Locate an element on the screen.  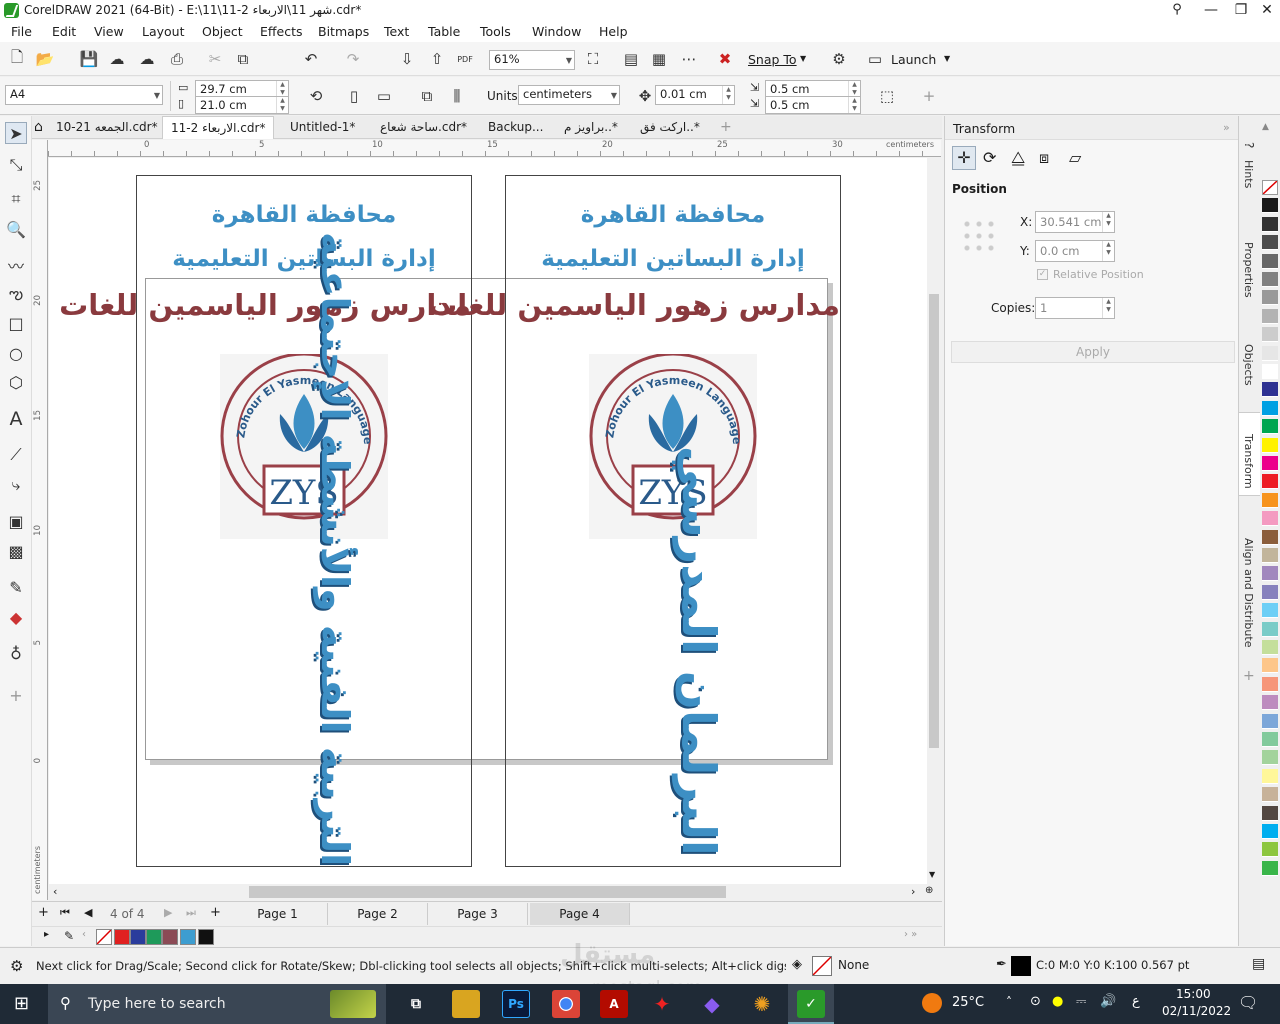
doc-tab-4: ساحة شعاع.cdr* is located at coordinates (423, 127).